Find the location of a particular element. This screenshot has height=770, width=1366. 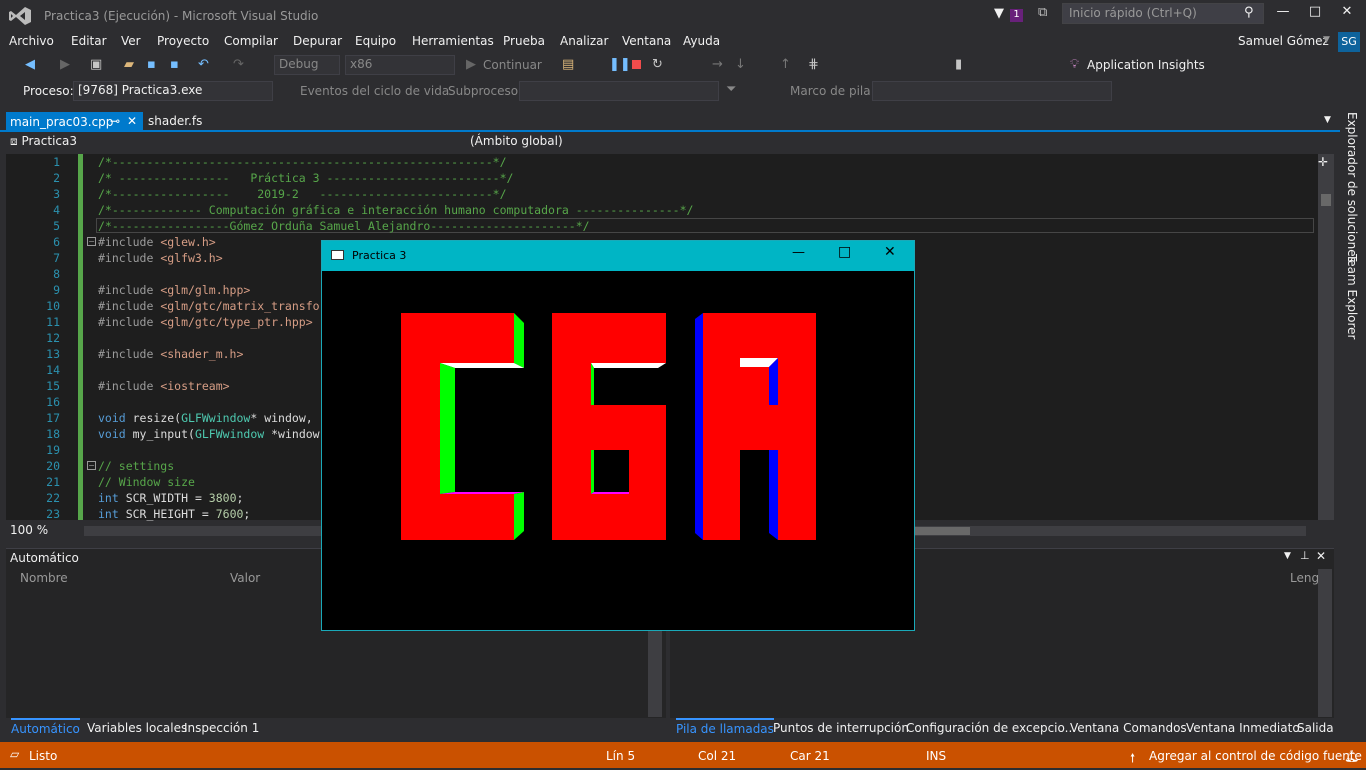

filter-threads-icon: ⏷ is located at coordinates (731, 89).